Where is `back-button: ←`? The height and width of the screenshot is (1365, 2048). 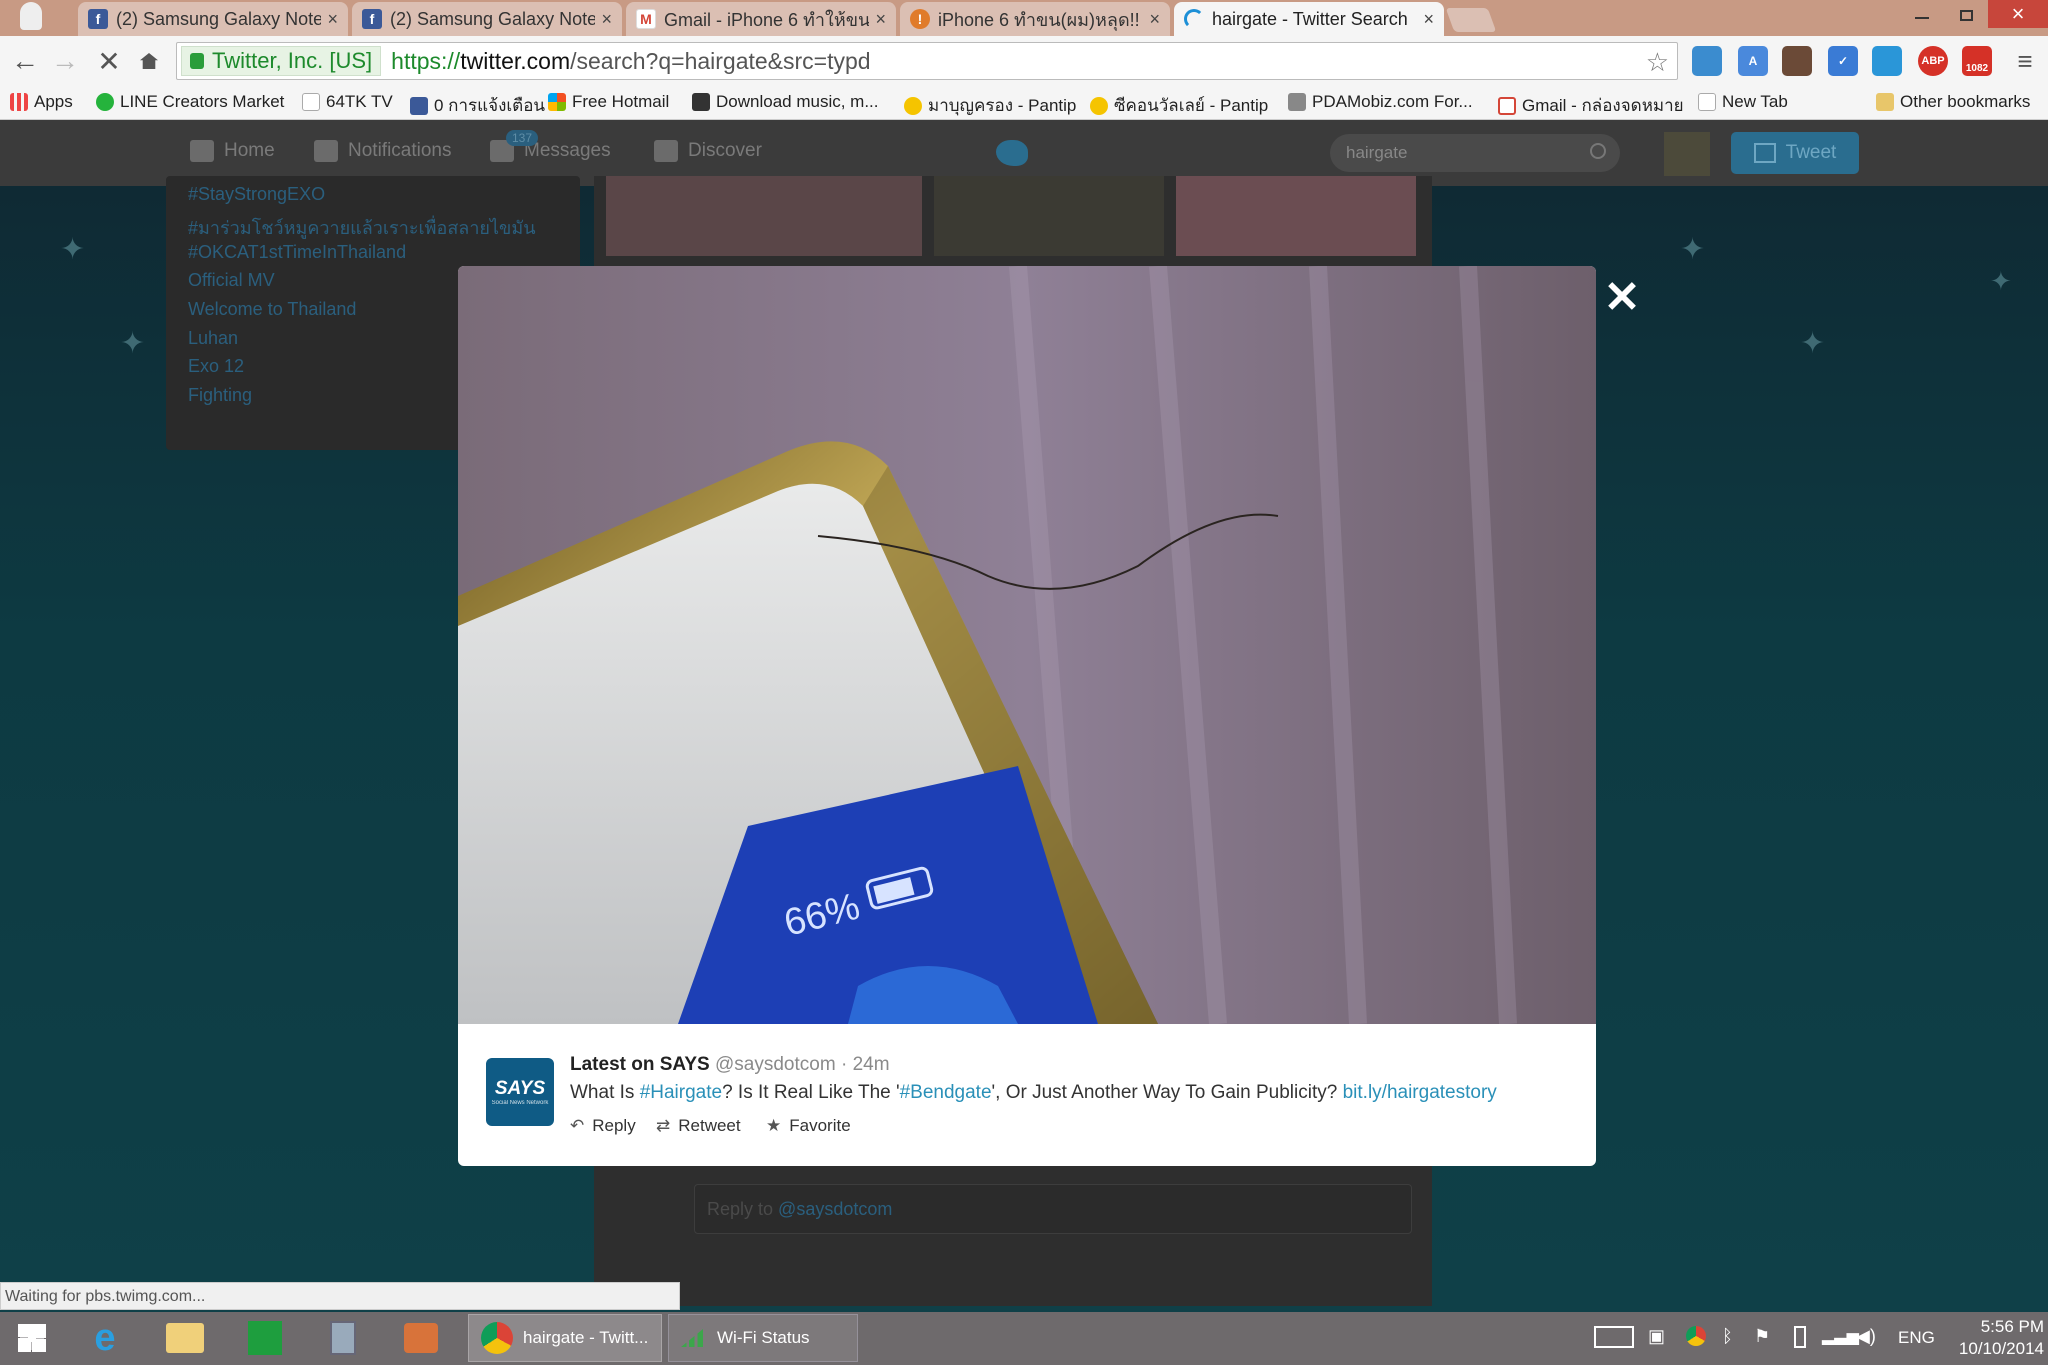 back-button: ← is located at coordinates (25, 61).